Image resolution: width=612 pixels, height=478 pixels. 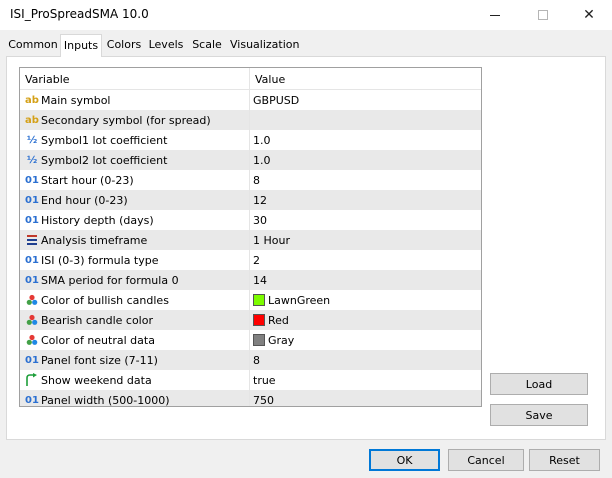 I want to click on variable-name: Start hour (0-23), so click(x=87, y=180).